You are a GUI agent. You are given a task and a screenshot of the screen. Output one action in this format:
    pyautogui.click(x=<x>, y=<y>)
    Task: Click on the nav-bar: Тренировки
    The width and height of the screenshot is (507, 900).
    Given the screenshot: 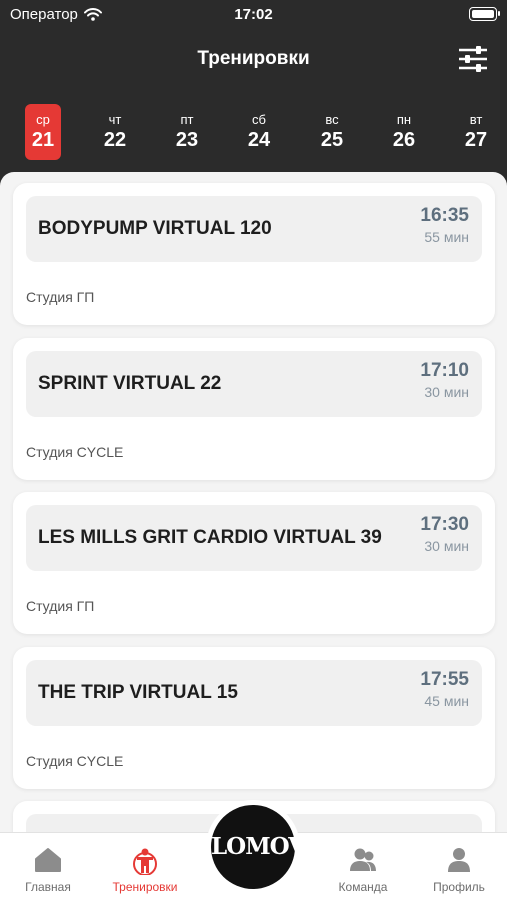 What is the action you would take?
    pyautogui.click(x=253, y=60)
    